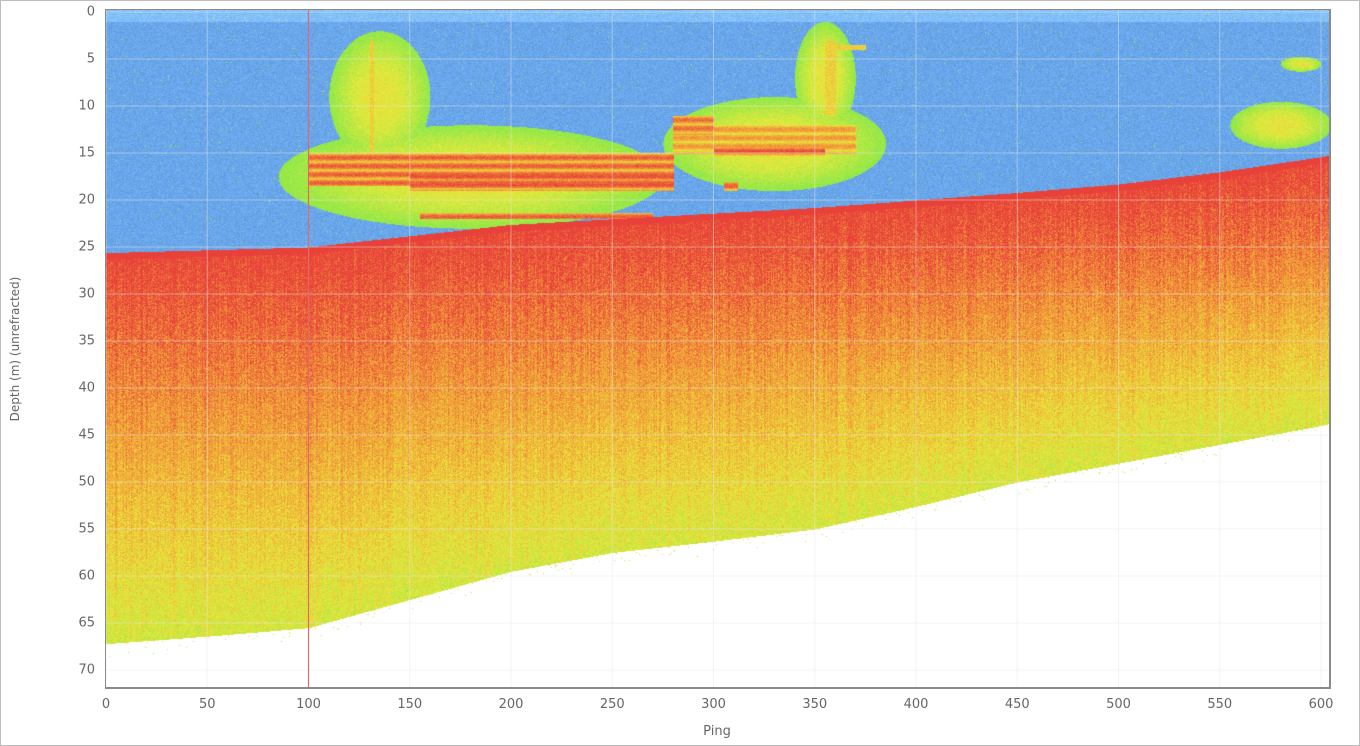  I want to click on x-axis-label: Ping, so click(717, 731).